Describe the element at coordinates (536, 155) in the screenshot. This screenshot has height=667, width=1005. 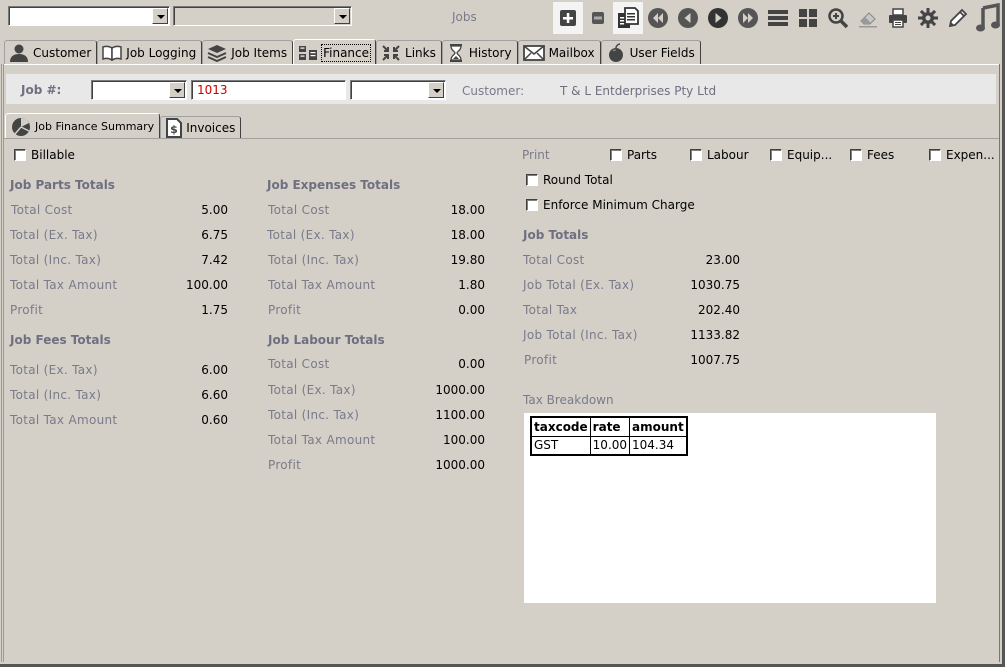
I see `print-label: Print` at that location.